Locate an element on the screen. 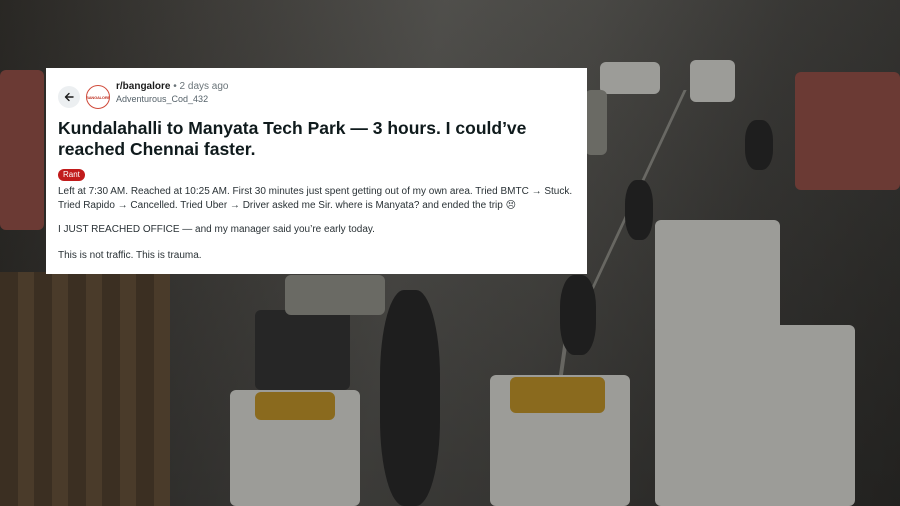  post-age: 2 days ago is located at coordinates (204, 86).